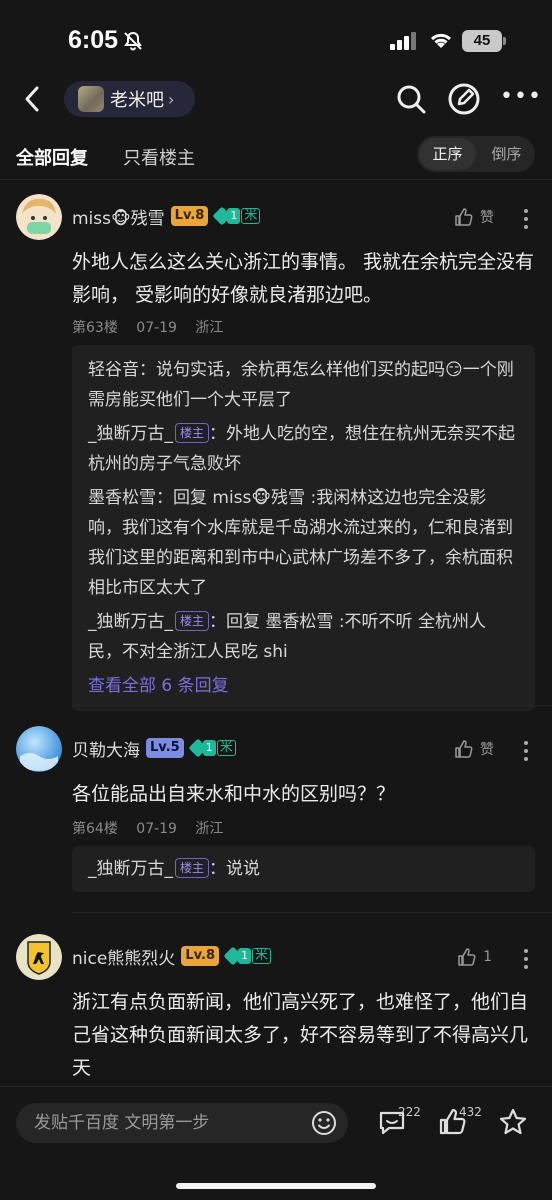  I want to click on battery-cap, so click(504, 41).